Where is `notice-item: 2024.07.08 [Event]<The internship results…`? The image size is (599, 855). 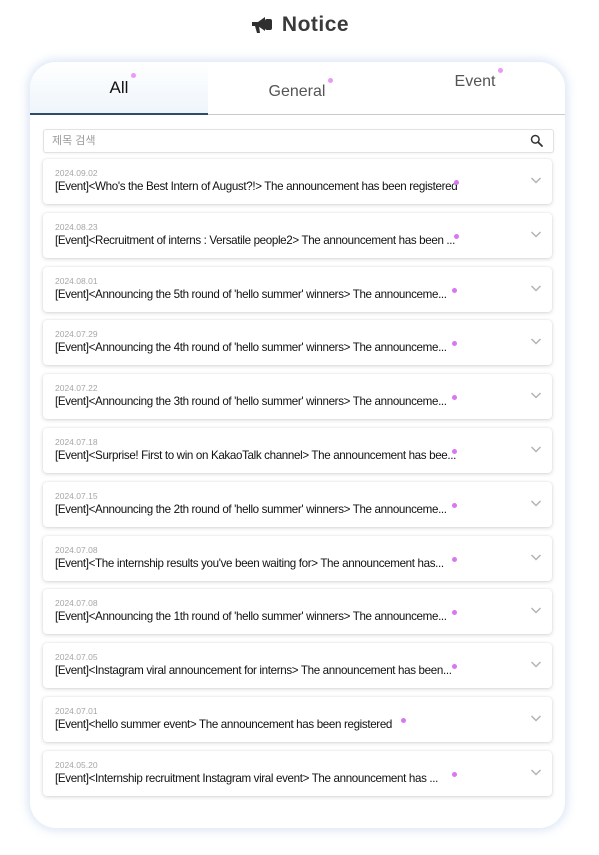 notice-item: 2024.07.08 [Event]<The internship results… is located at coordinates (297, 558).